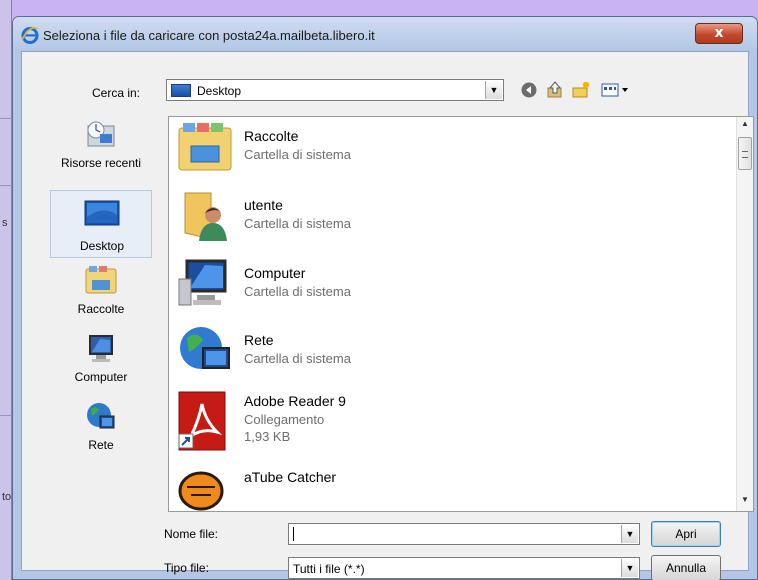 This screenshot has height=580, width=758. I want to click on atube-catcher-icon, so click(201, 491).